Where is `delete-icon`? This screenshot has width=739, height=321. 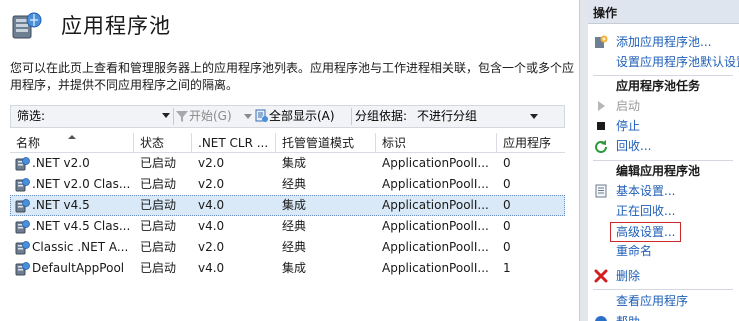
delete-icon is located at coordinates (601, 276).